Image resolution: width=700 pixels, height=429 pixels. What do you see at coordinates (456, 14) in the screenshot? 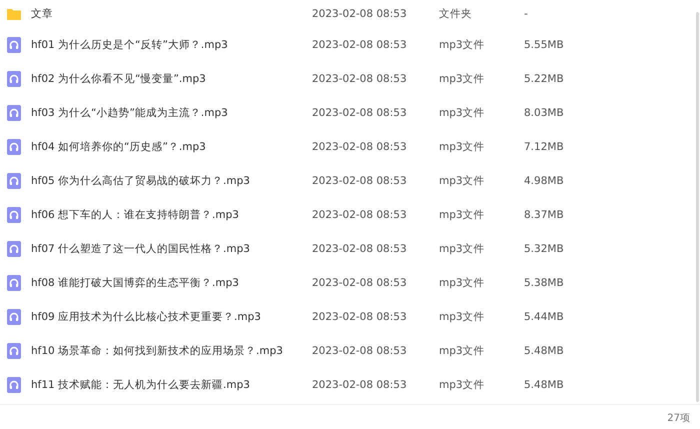
I see `file-type: 文件夹` at bounding box center [456, 14].